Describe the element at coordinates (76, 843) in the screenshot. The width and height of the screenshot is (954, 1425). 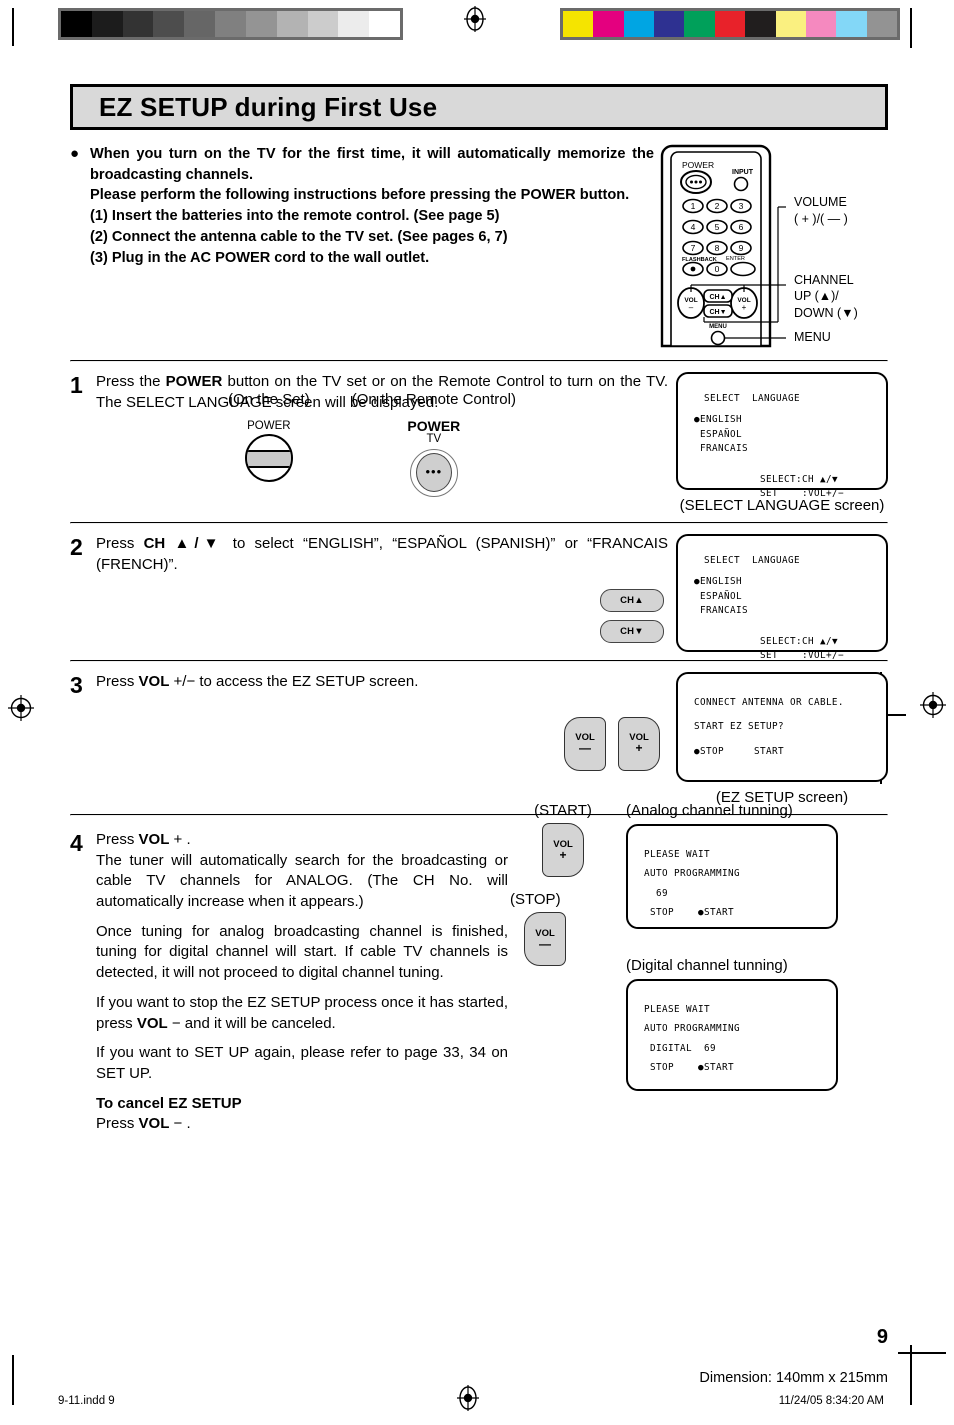
I see `step-number: 4` at that location.